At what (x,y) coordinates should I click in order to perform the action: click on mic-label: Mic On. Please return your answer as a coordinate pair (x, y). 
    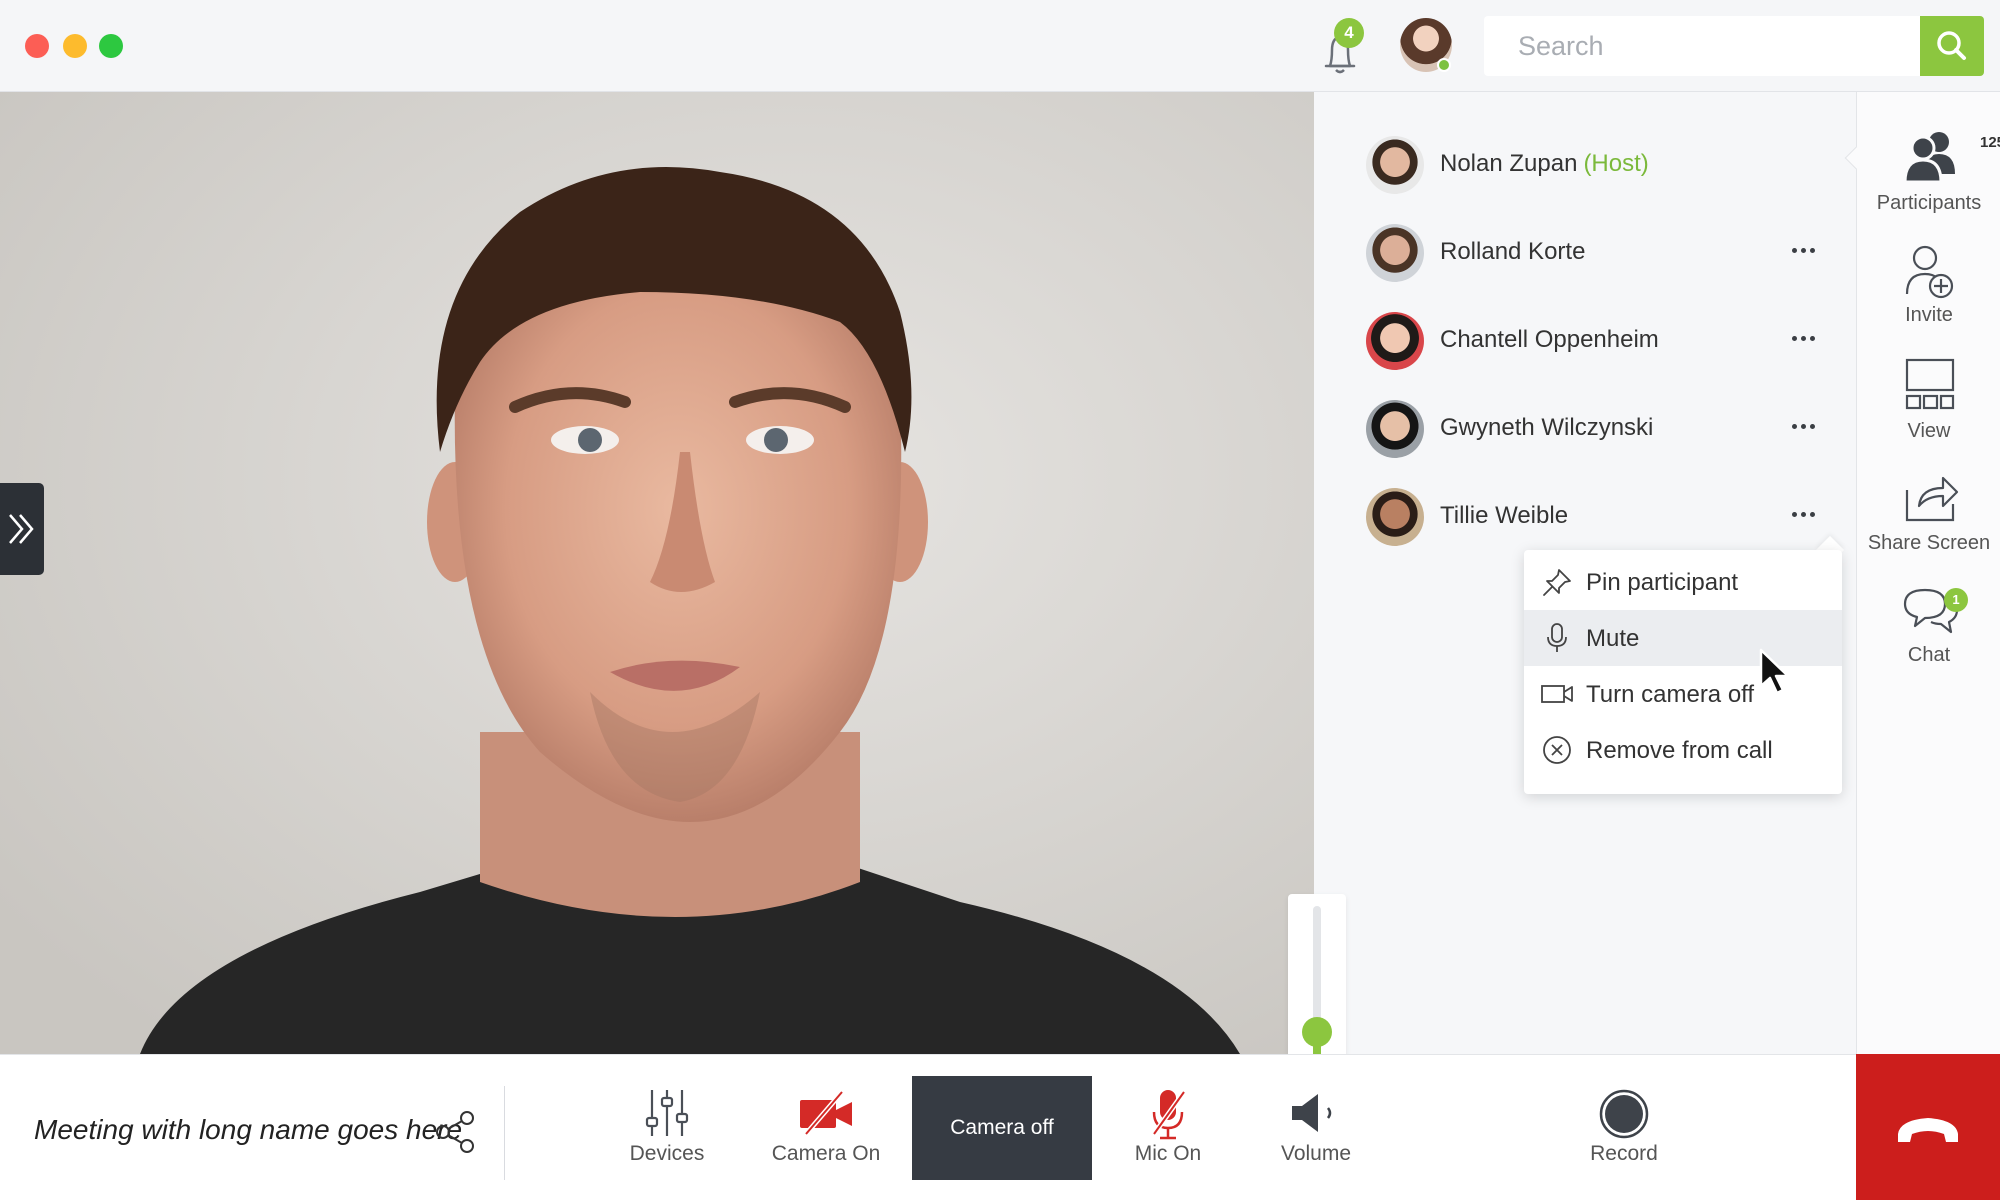
    Looking at the image, I should click on (1168, 1153).